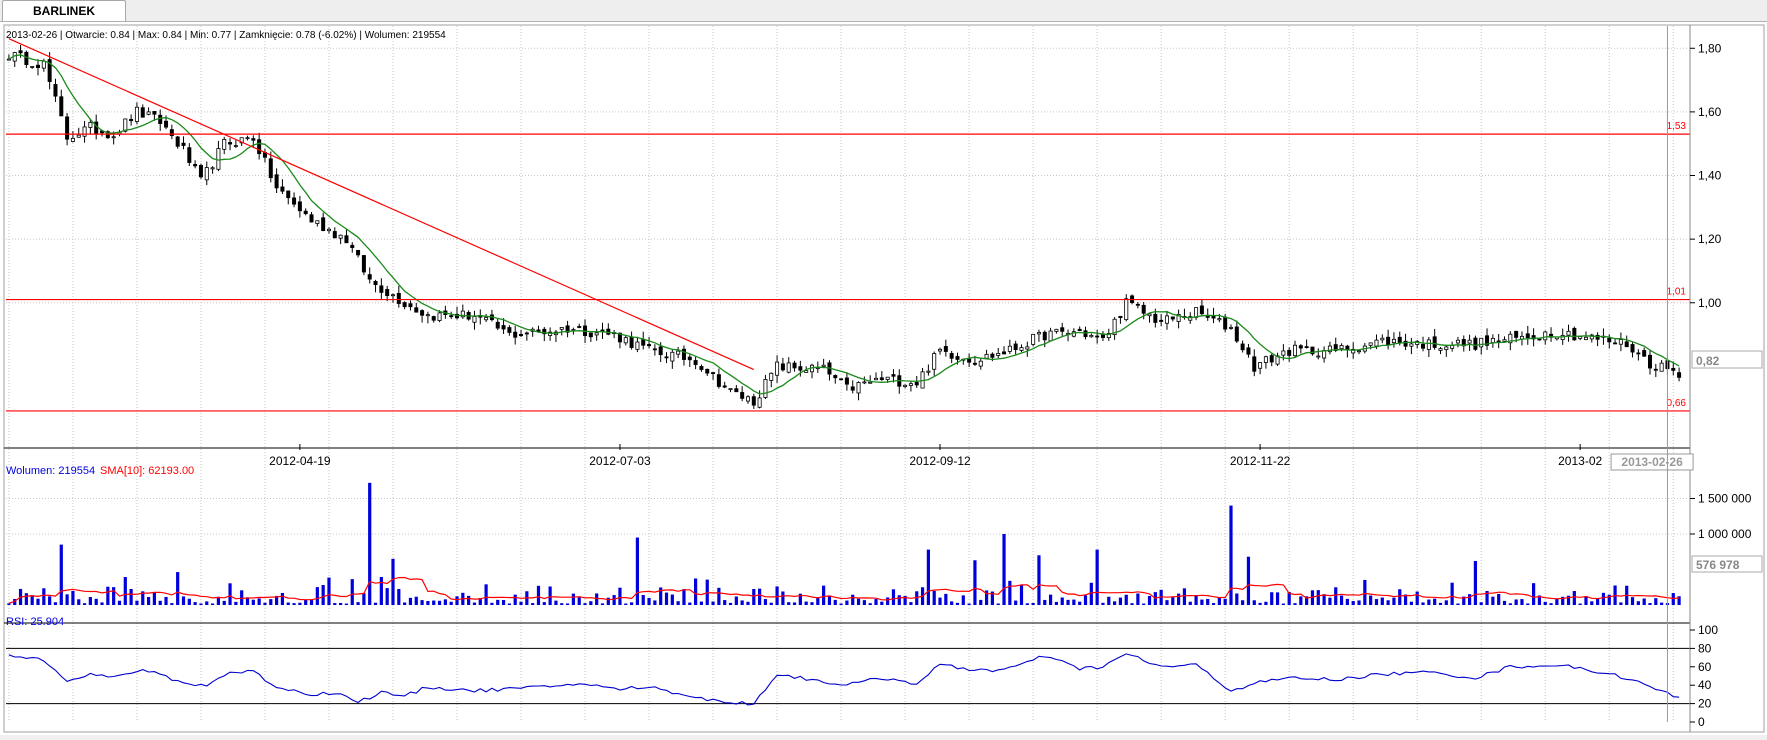  I want to click on tab-barlinek: BARLINEK, so click(64, 10).